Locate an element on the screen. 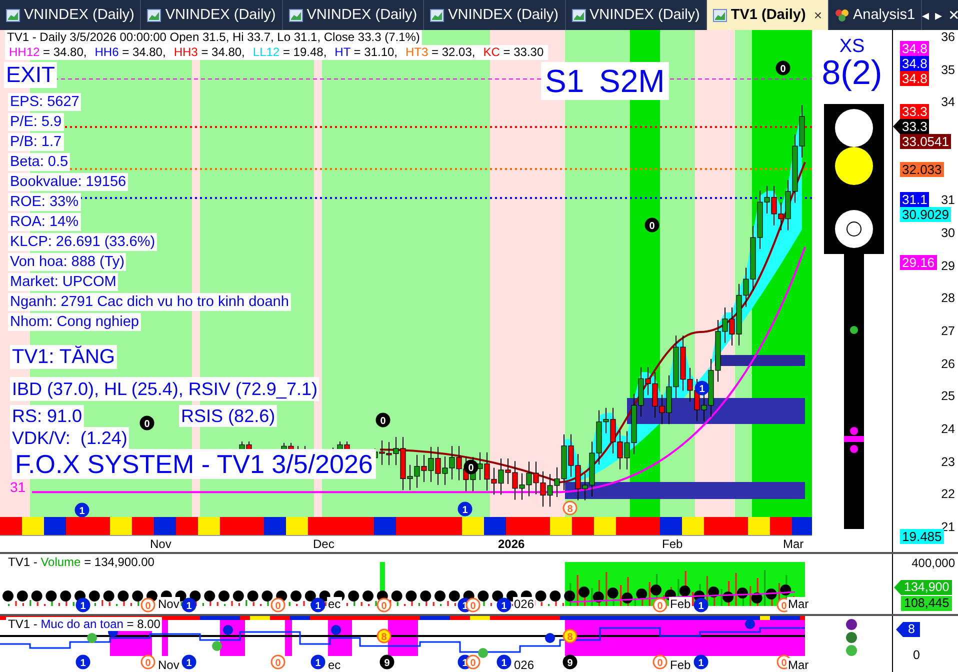 This screenshot has height=672, width=958. indicator-level: HT3 = 32.03, is located at coordinates (441, 52).